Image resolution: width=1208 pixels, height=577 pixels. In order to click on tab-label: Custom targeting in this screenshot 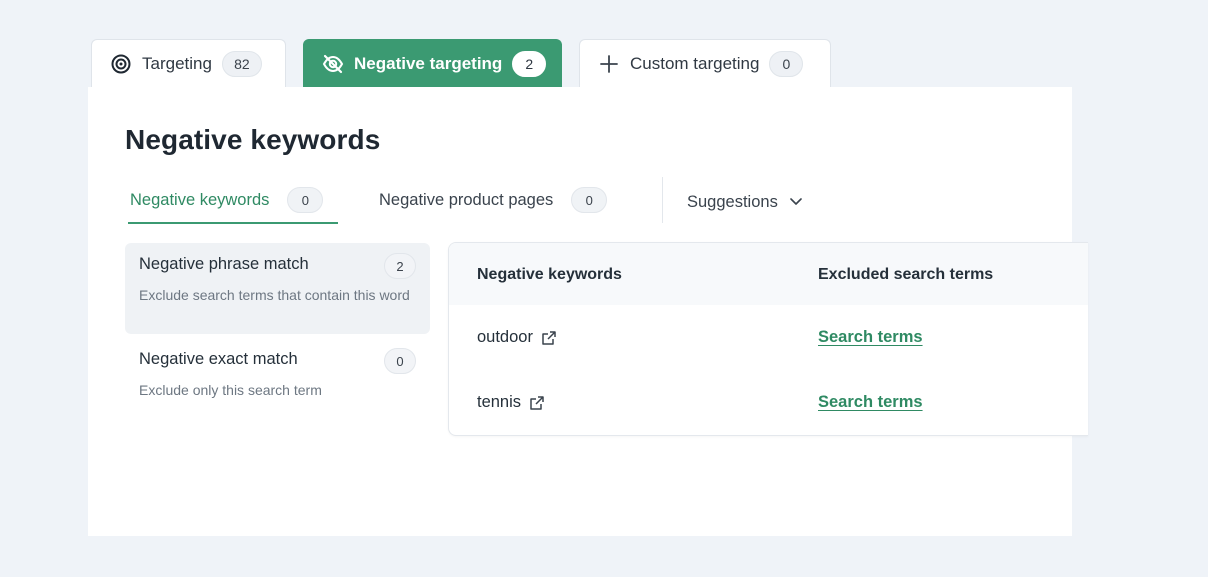, I will do `click(695, 63)`.